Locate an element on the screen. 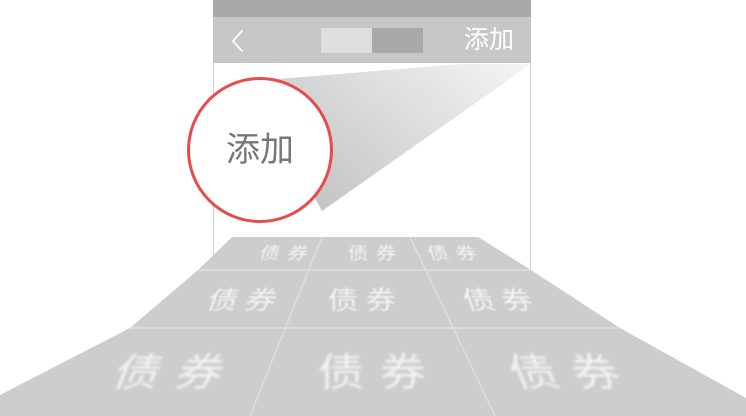 The image size is (746, 416). segmented-control is located at coordinates (372, 40).